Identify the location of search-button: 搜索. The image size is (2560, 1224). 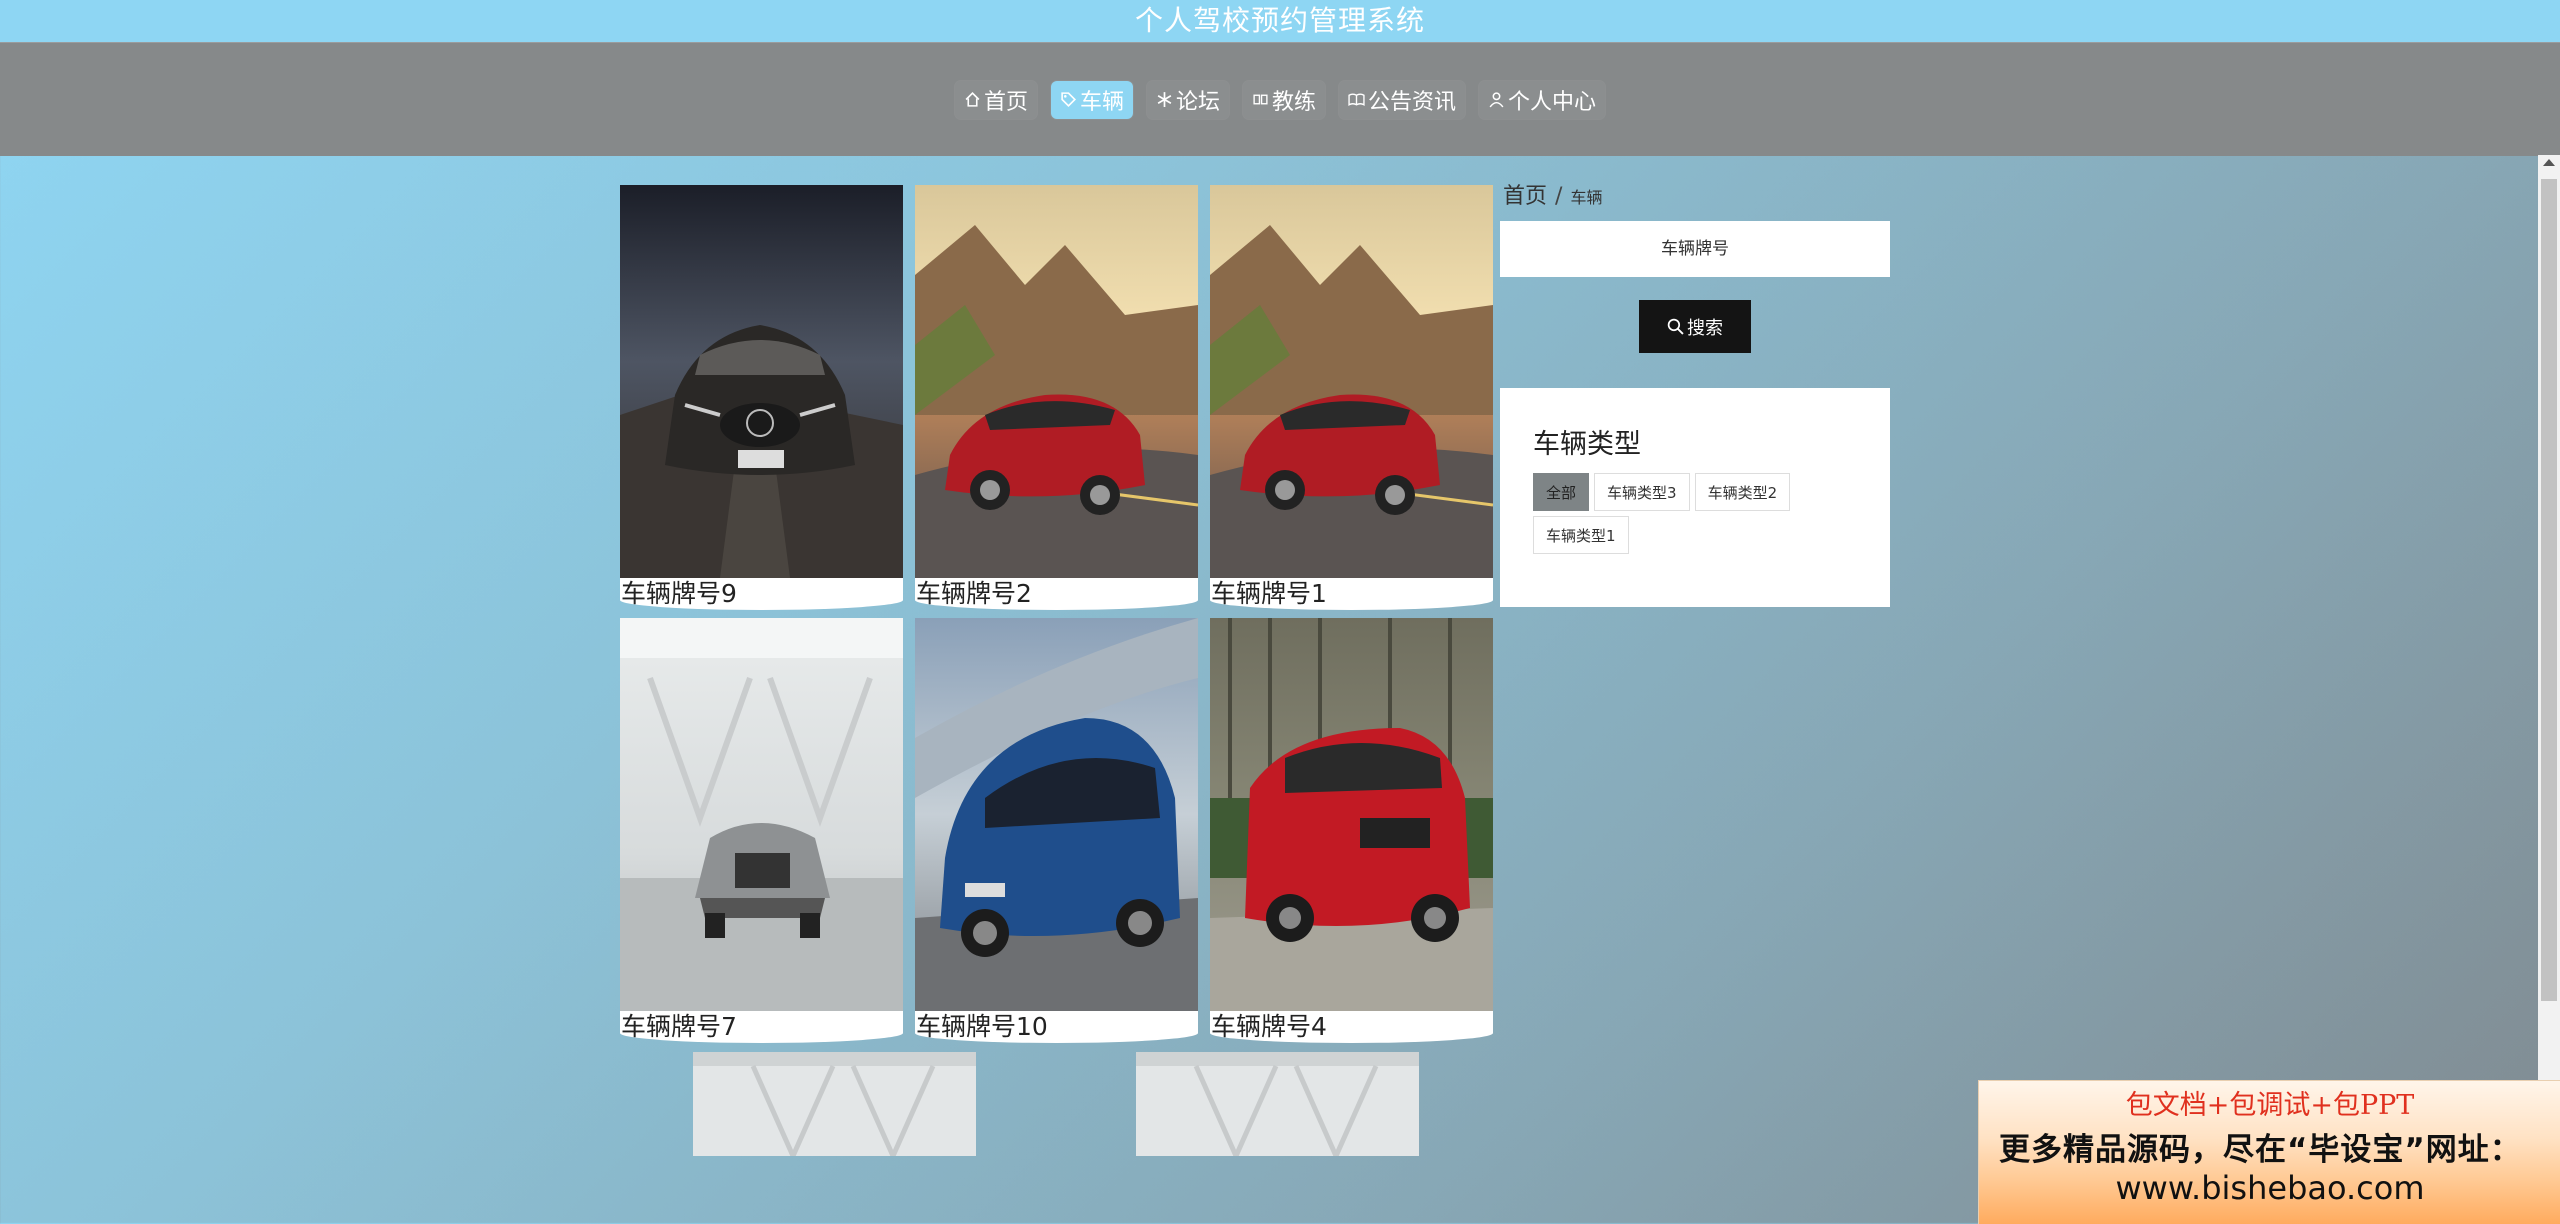
(1695, 326).